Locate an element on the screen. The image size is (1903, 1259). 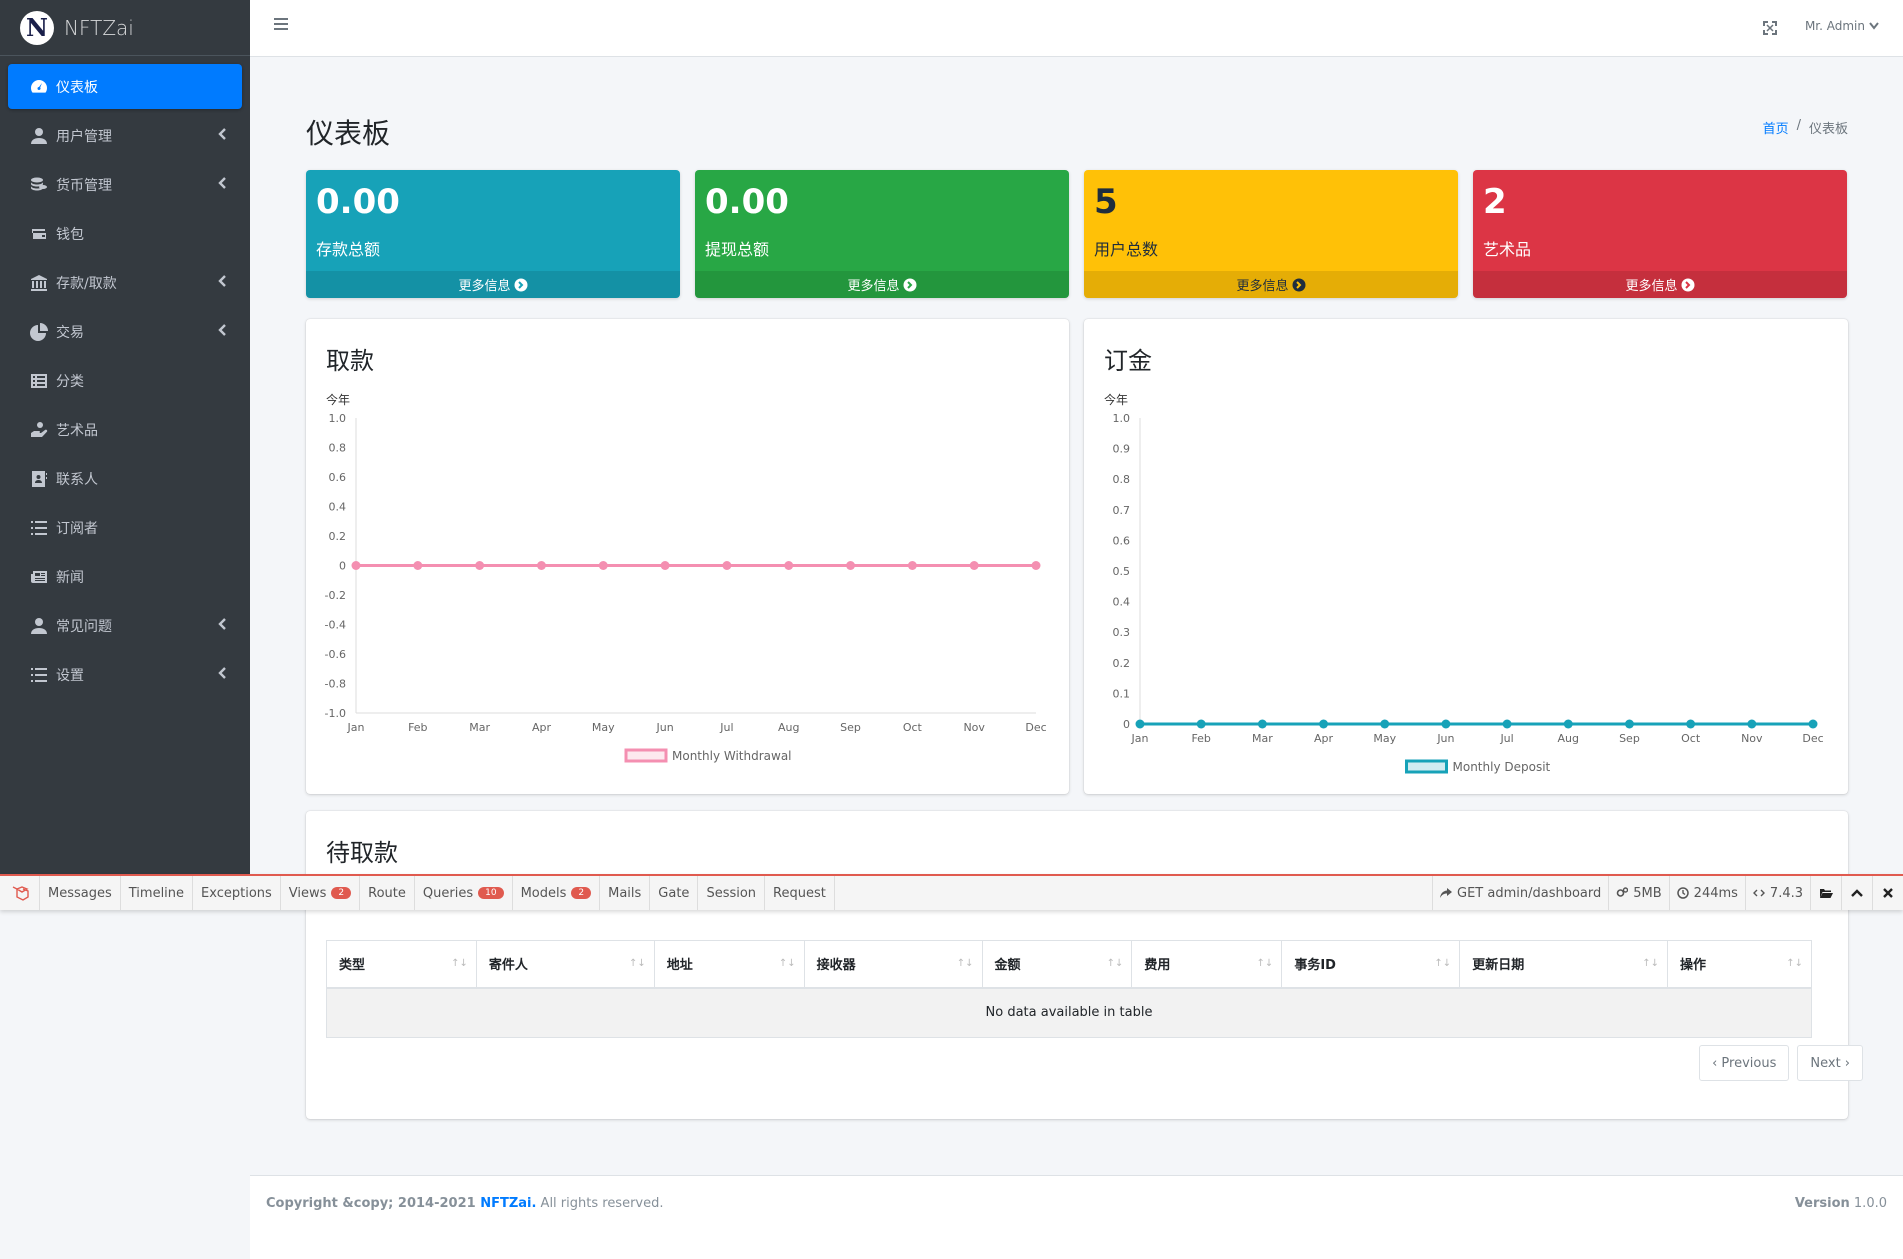
chevron-left-icon is located at coordinates (223, 331).